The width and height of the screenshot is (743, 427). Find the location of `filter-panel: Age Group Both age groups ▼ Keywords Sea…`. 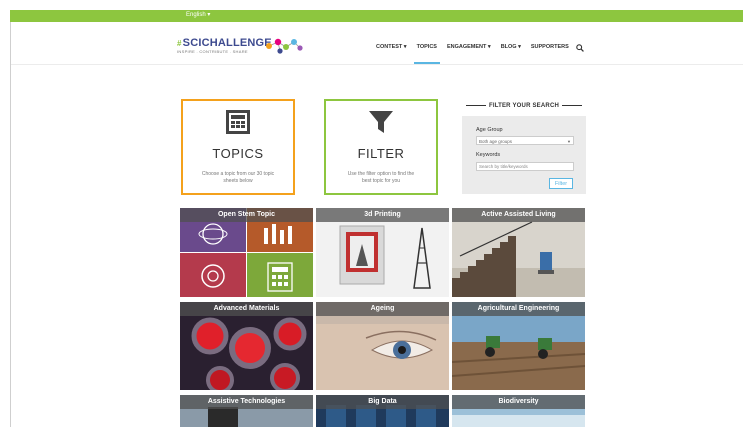

filter-panel: Age Group Both age groups ▼ Keywords Sea… is located at coordinates (524, 155).